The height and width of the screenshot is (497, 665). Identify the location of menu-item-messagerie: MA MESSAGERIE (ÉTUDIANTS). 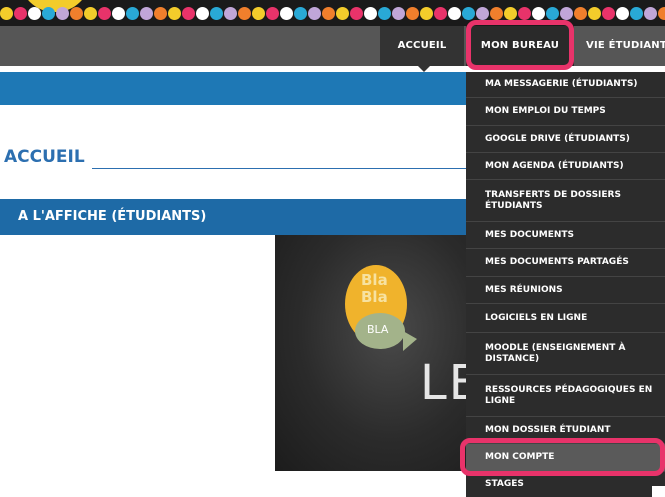
(565, 85).